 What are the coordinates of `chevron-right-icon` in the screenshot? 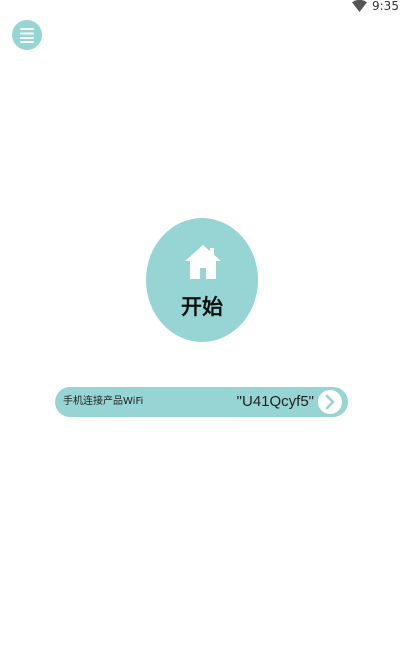 It's located at (330, 402).